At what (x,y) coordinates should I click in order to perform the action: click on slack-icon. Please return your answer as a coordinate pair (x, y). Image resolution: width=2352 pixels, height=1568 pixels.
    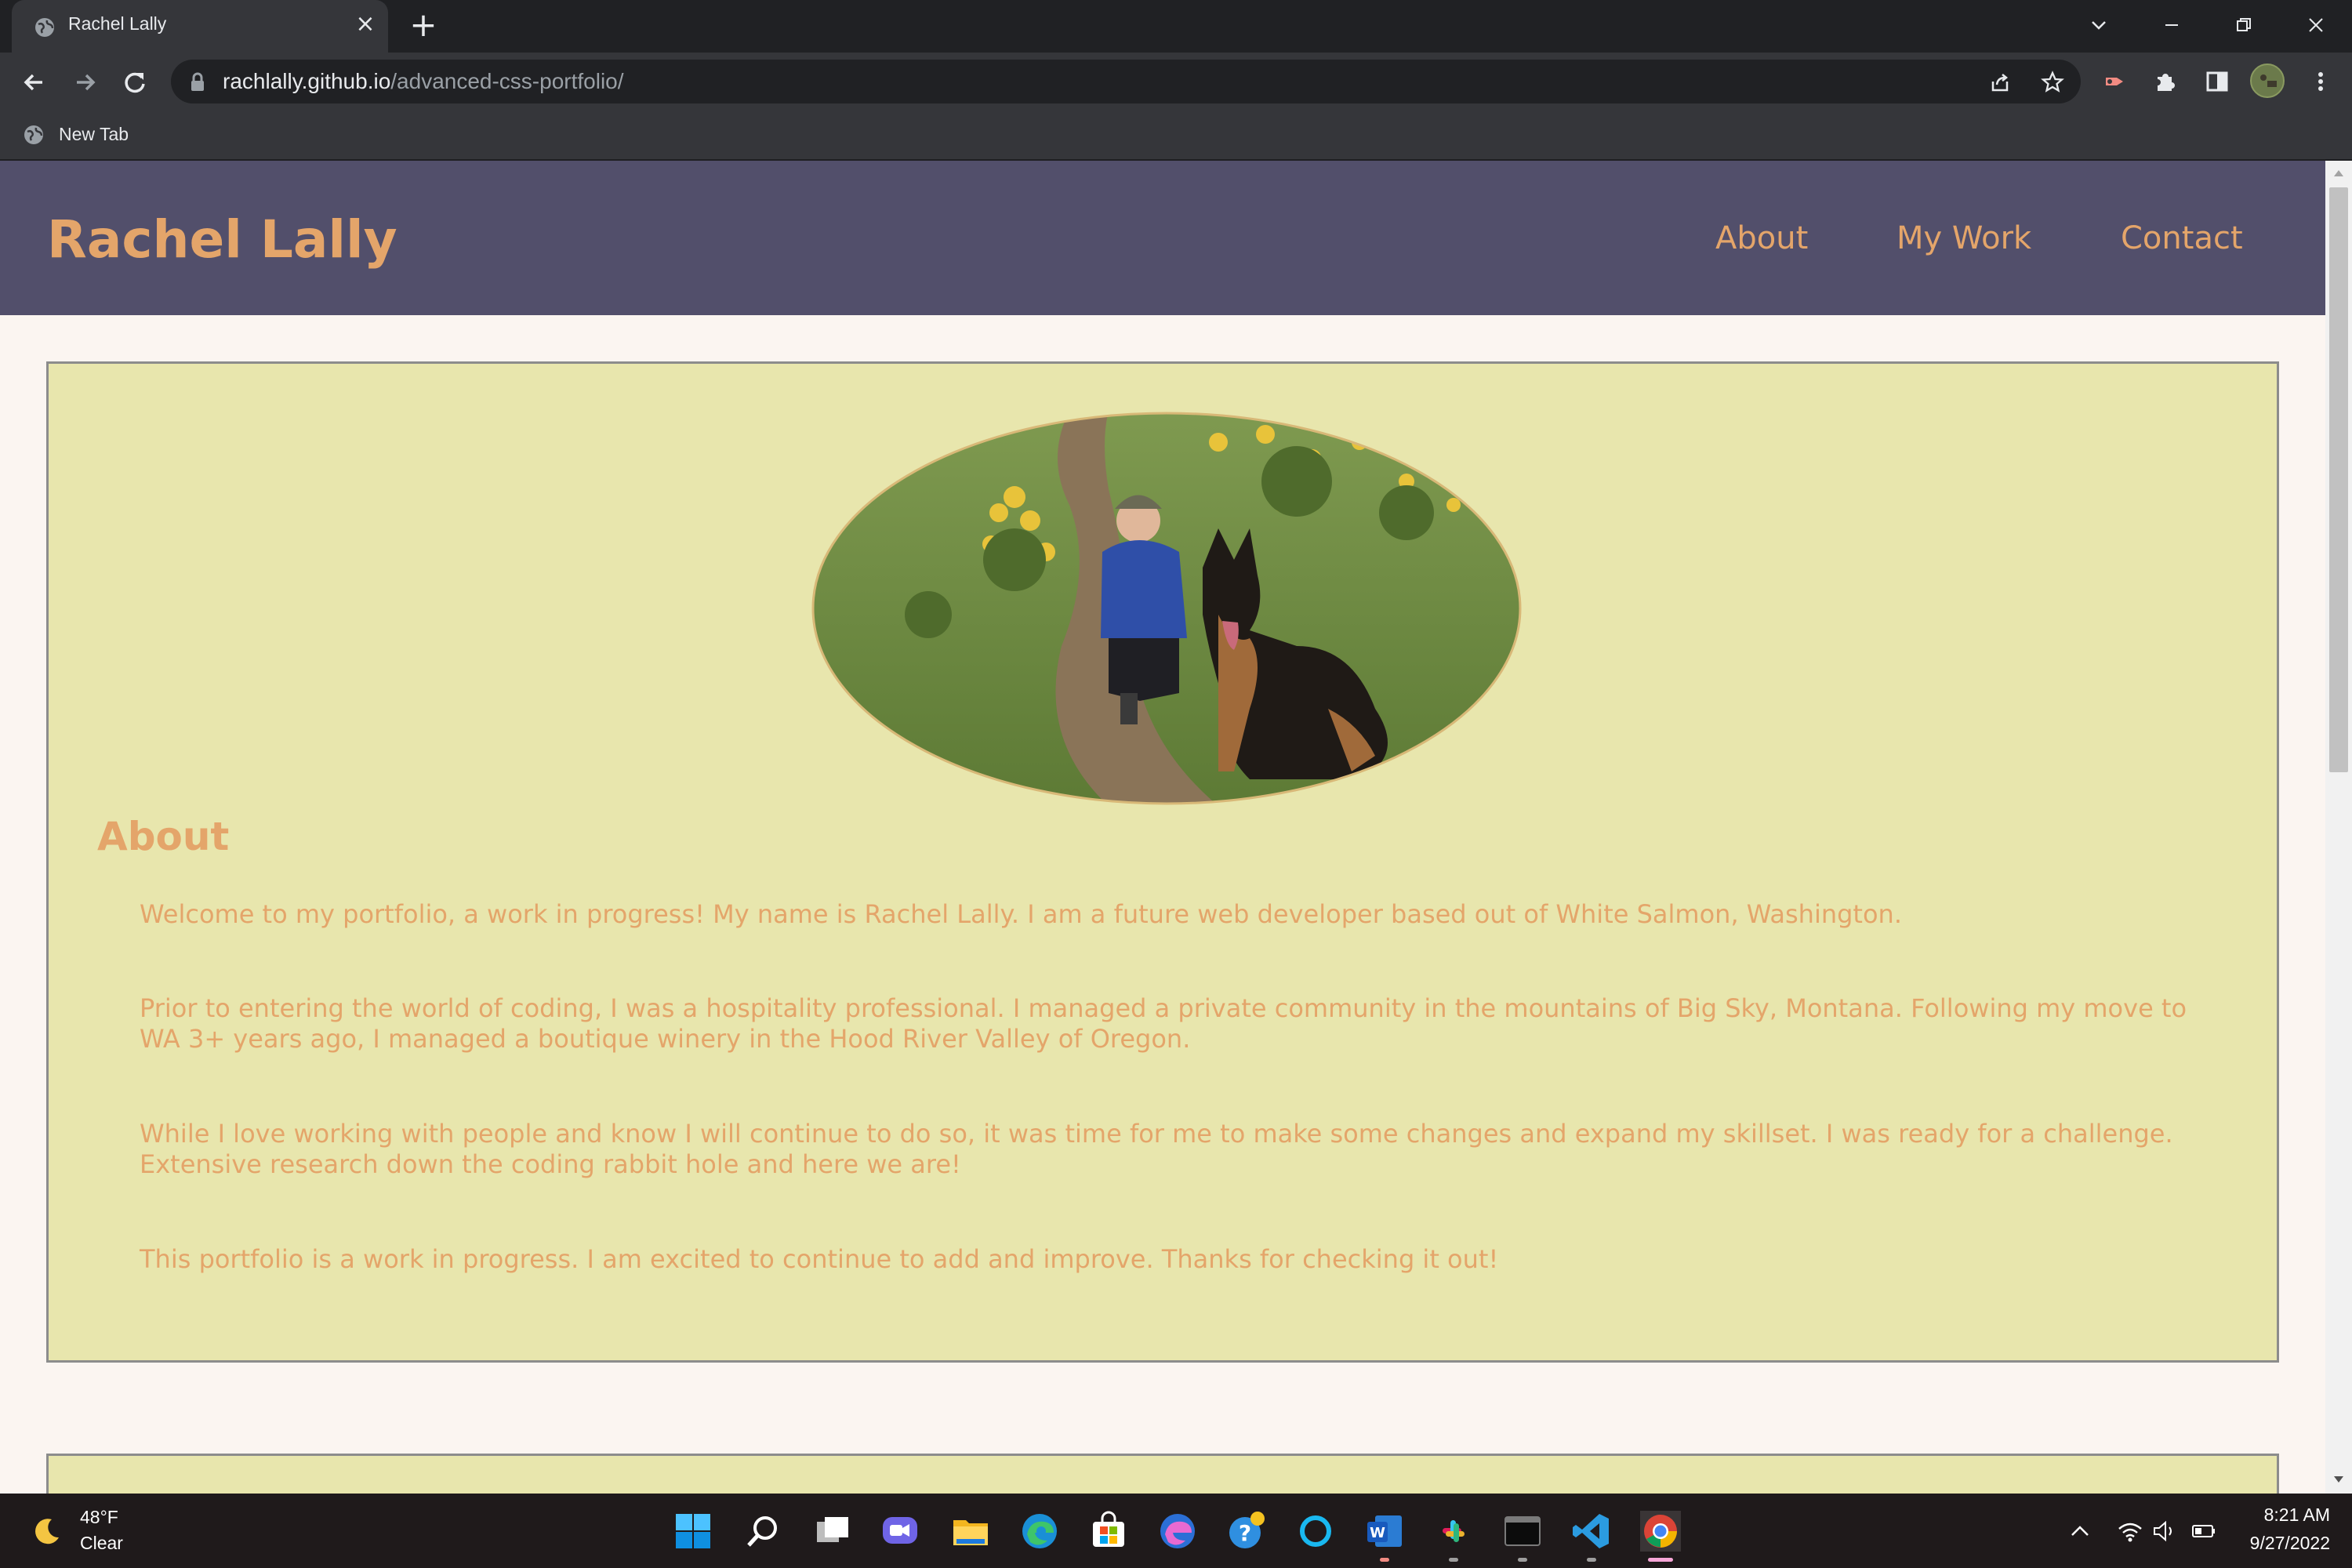
    Looking at the image, I should click on (1453, 1531).